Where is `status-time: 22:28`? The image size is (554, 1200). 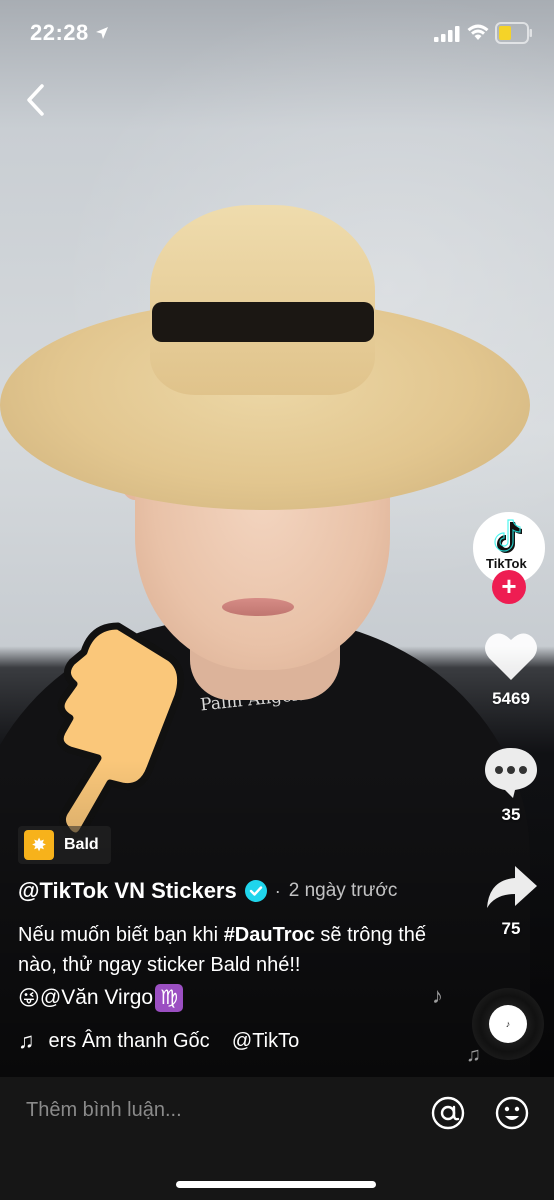
status-time: 22:28 is located at coordinates (59, 32).